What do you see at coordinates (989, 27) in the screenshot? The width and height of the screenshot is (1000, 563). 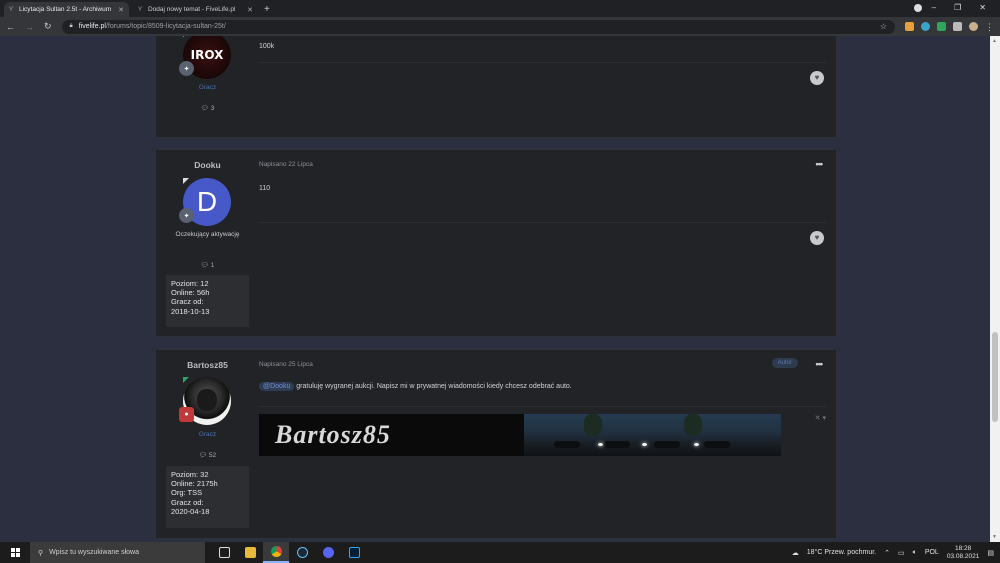 I see `menu-icon: ⋮` at bounding box center [989, 27].